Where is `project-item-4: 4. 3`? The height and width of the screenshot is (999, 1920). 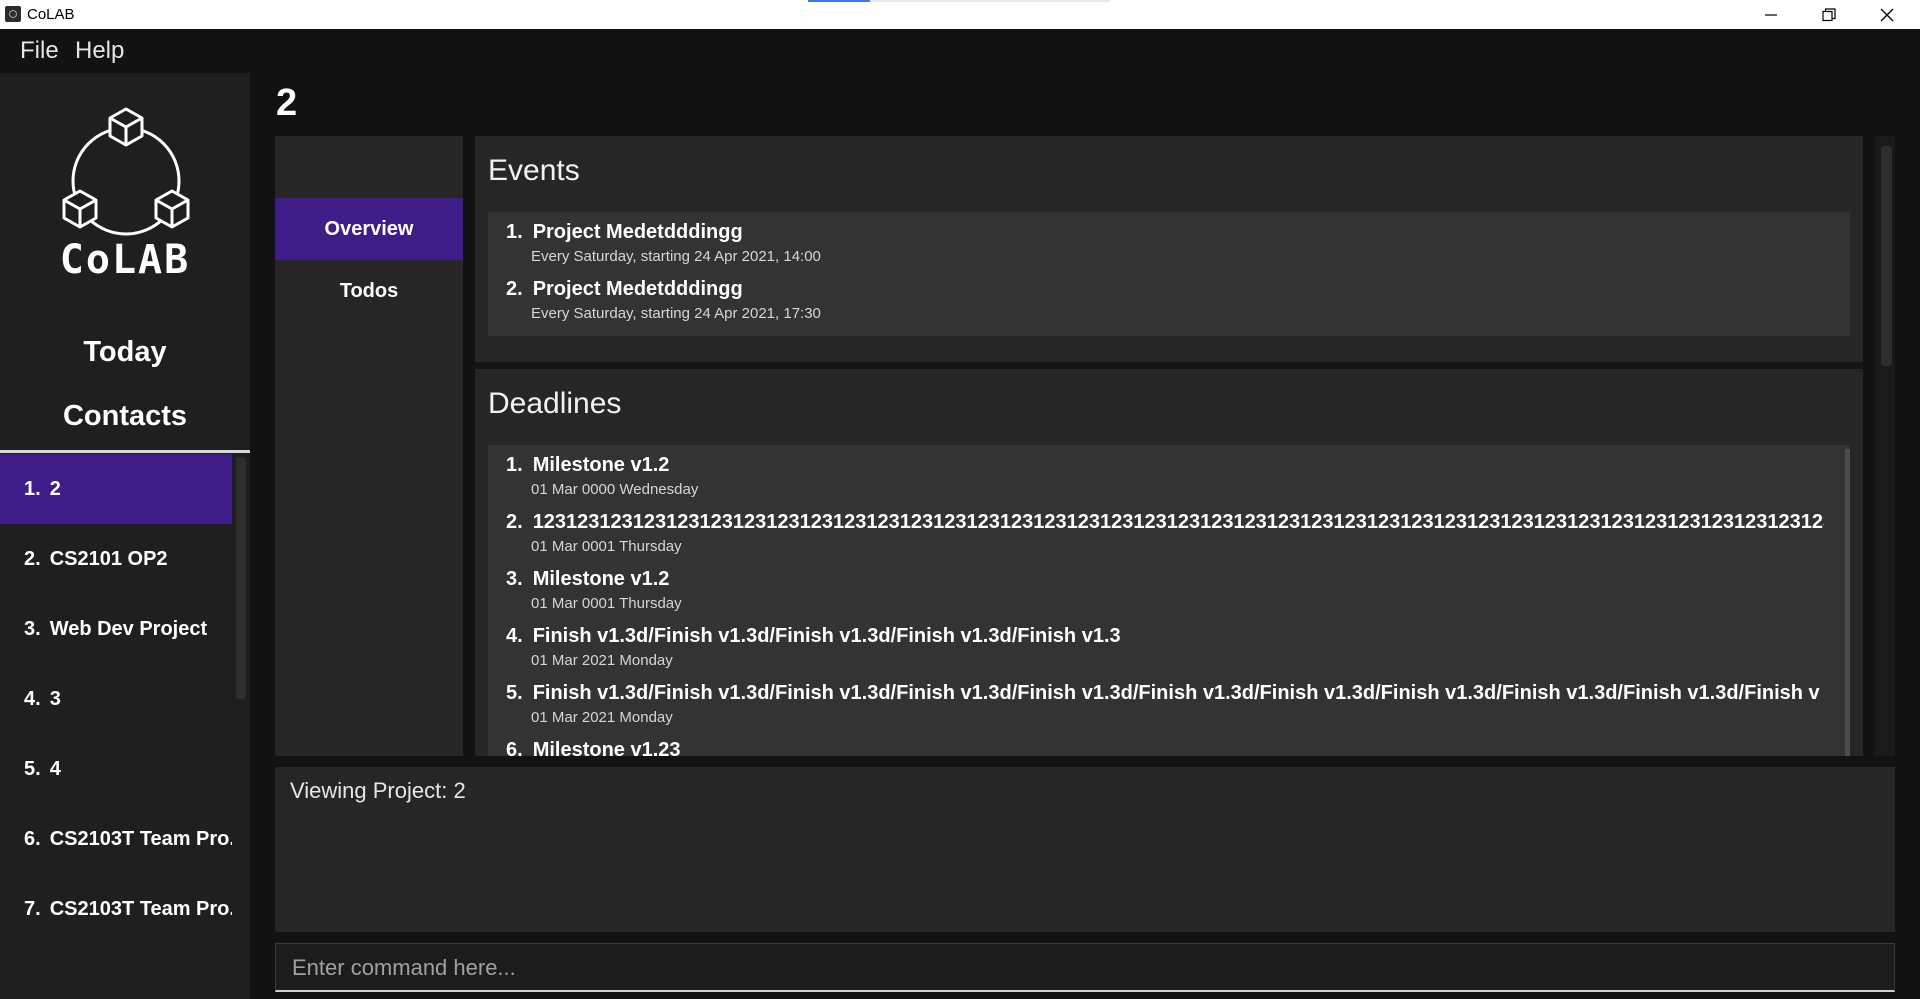 project-item-4: 4. 3 is located at coordinates (116, 699).